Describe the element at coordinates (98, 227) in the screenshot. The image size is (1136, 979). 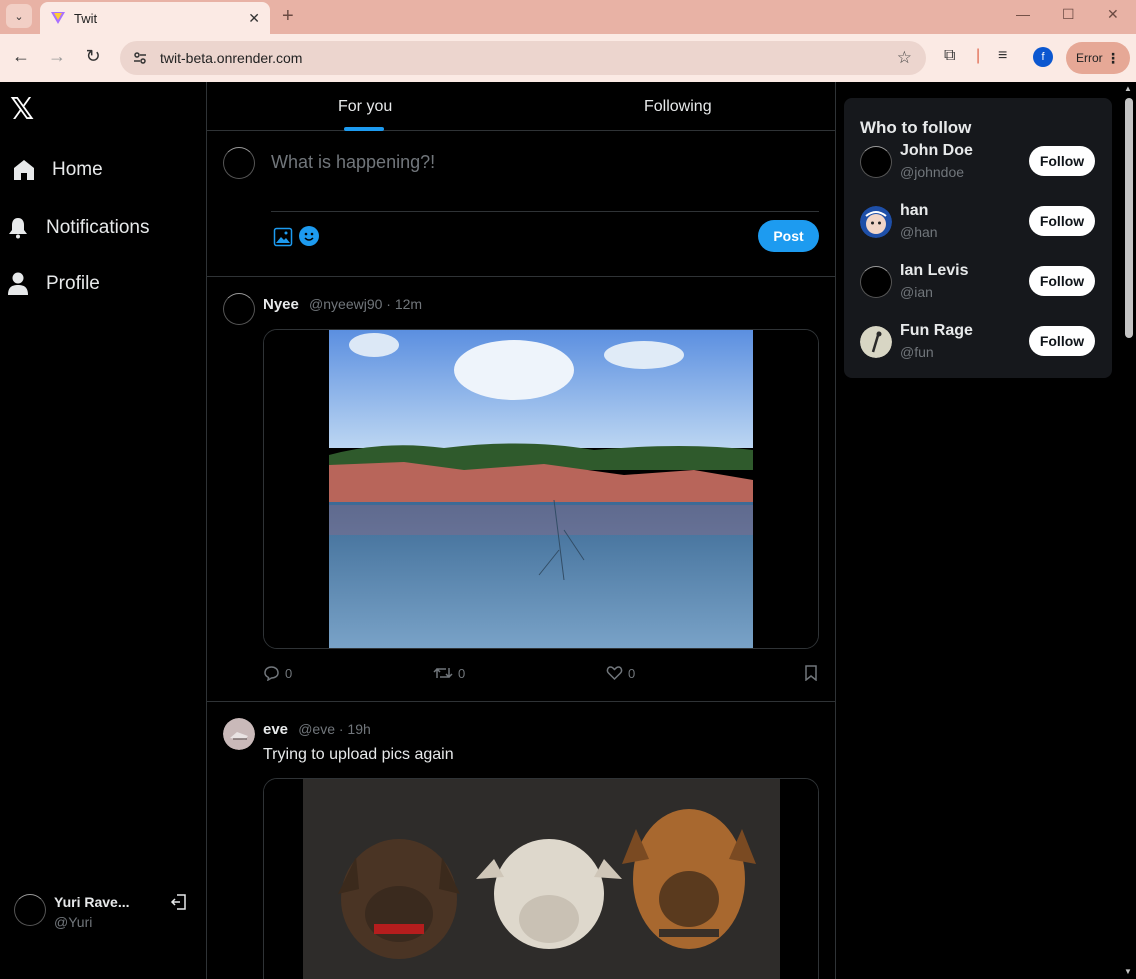
I see `nav-notifications-label: Notifications` at that location.